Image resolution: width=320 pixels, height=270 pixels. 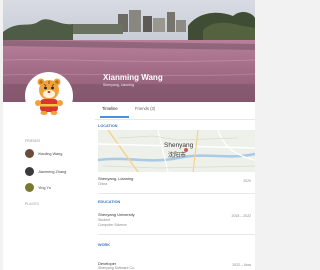 I want to click on work-heading: WORK, so click(x=104, y=245).